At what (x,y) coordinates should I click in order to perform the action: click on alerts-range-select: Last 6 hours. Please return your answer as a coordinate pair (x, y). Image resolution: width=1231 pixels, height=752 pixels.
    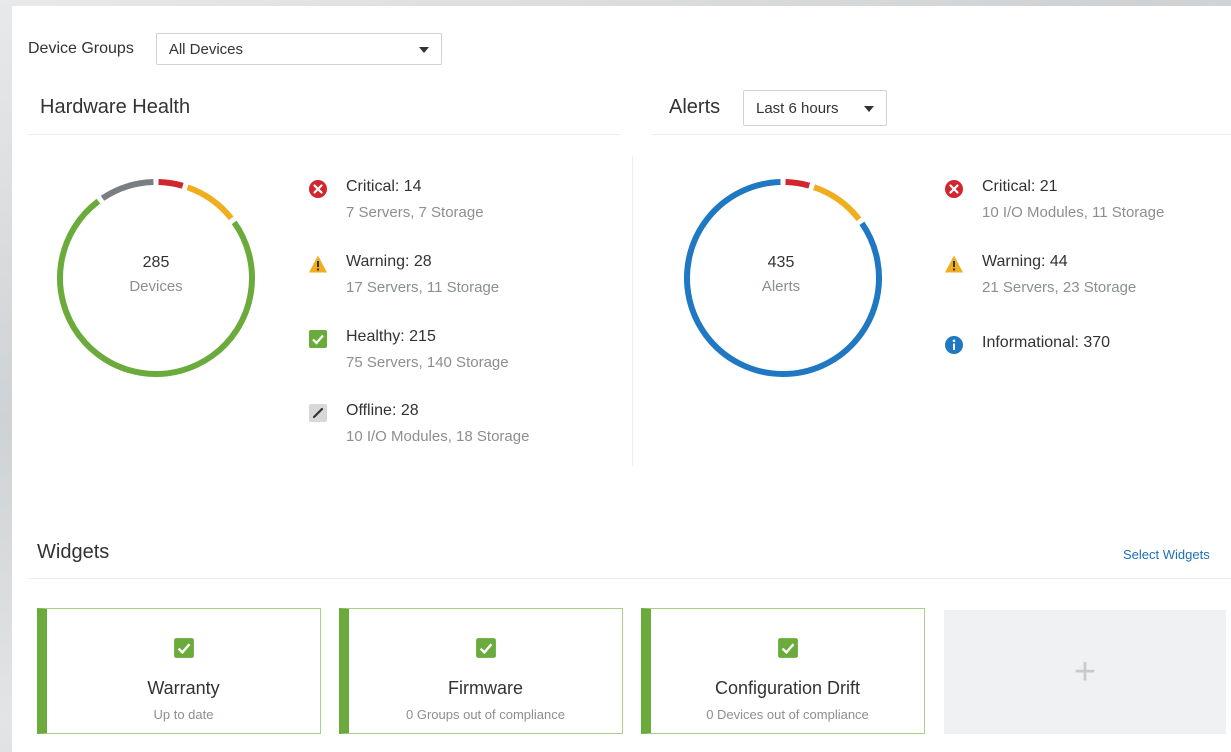
    Looking at the image, I should click on (815, 108).